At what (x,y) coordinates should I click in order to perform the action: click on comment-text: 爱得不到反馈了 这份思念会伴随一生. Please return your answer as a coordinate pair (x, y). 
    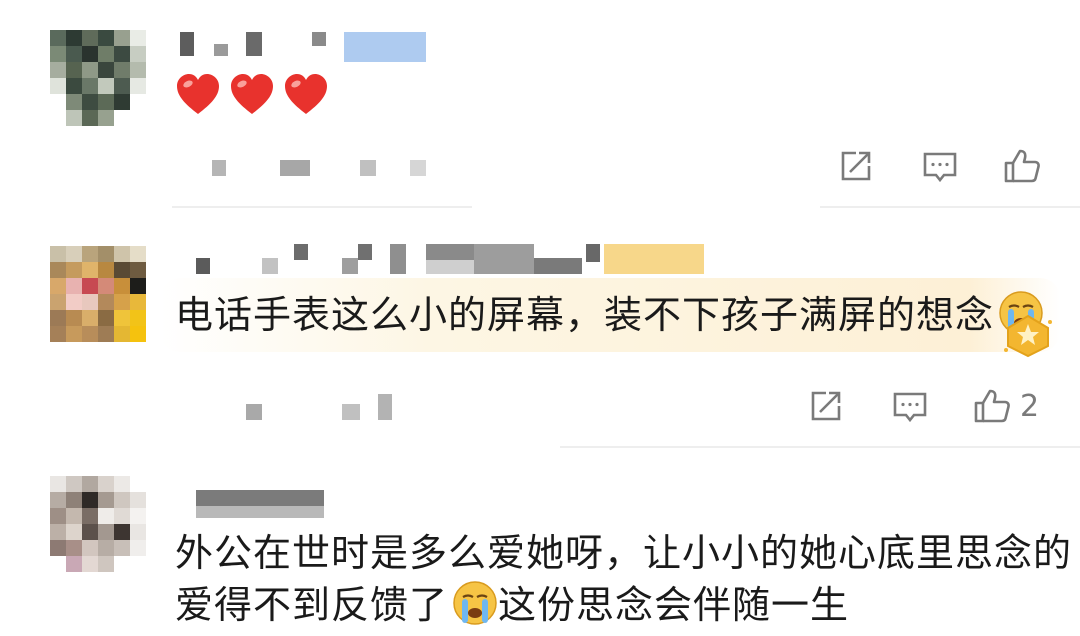
    Looking at the image, I should click on (512, 605).